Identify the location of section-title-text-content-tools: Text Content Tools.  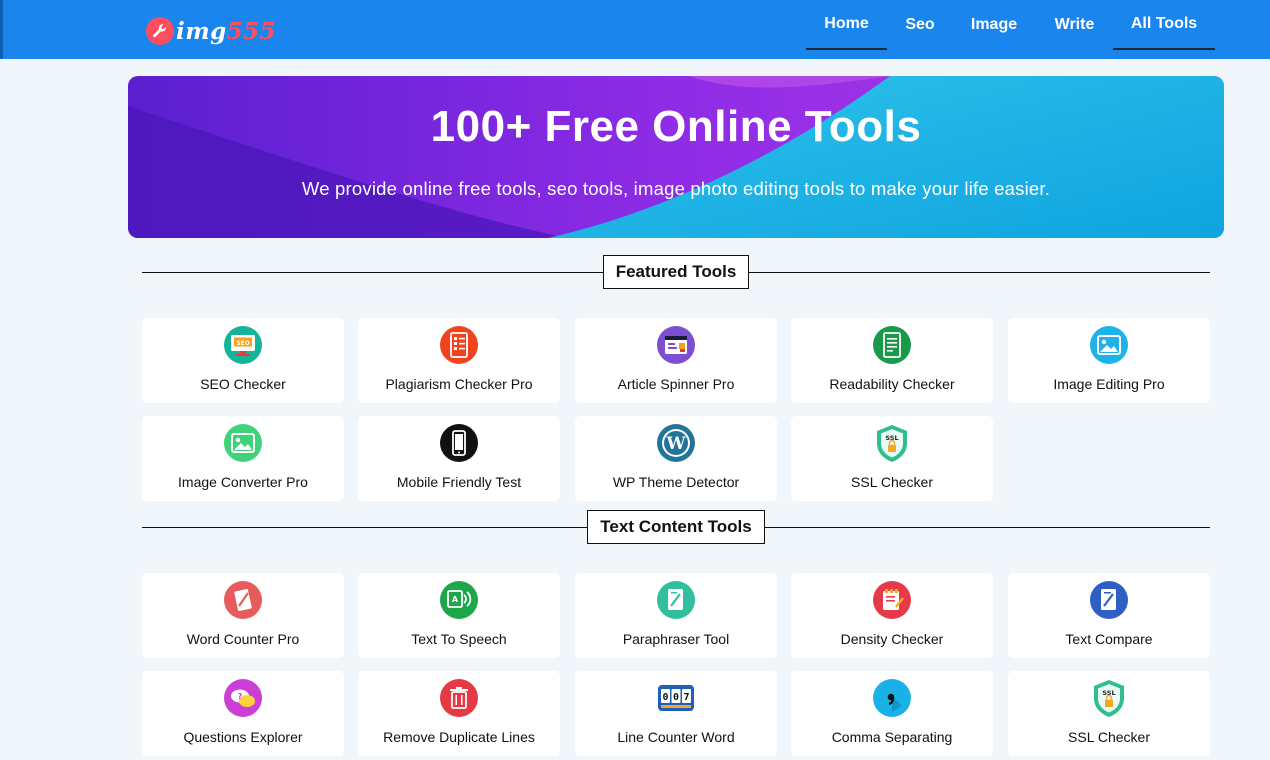
(676, 527).